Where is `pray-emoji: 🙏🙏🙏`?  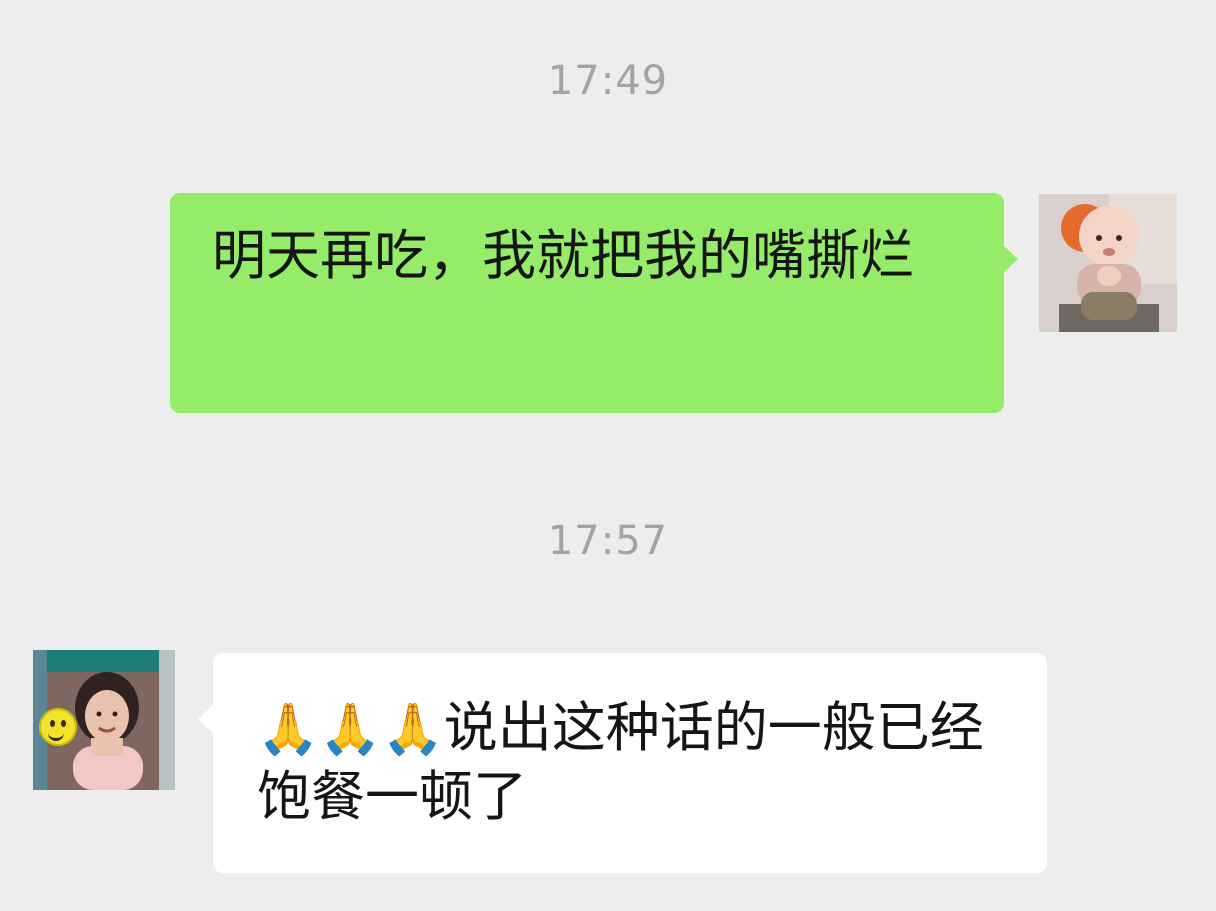 pray-emoji: 🙏🙏🙏 is located at coordinates (350, 729).